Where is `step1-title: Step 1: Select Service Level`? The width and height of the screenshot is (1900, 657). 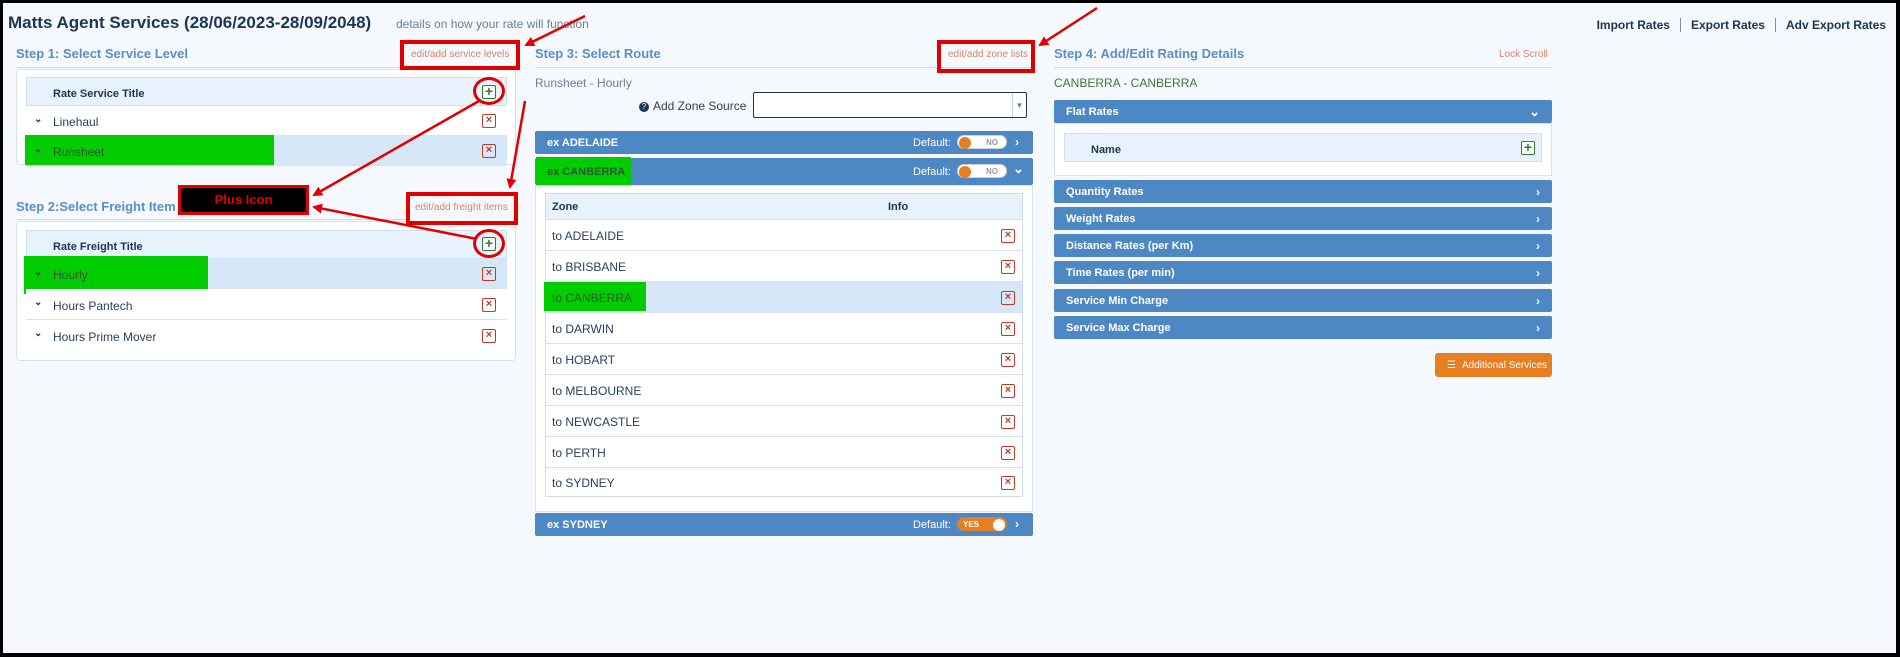 step1-title: Step 1: Select Service Level is located at coordinates (102, 53).